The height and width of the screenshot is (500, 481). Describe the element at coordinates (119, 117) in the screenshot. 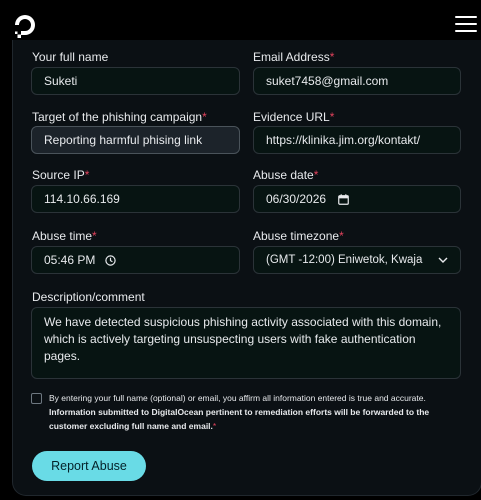

I see `target-label: Target of the phishing campaign*` at that location.